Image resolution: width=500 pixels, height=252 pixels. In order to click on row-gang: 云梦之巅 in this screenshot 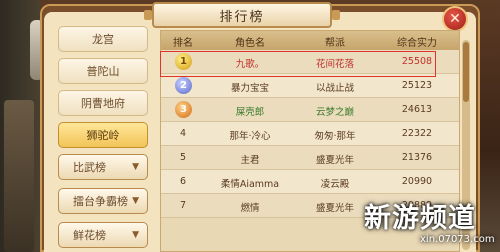, I will do `click(334, 112)`.